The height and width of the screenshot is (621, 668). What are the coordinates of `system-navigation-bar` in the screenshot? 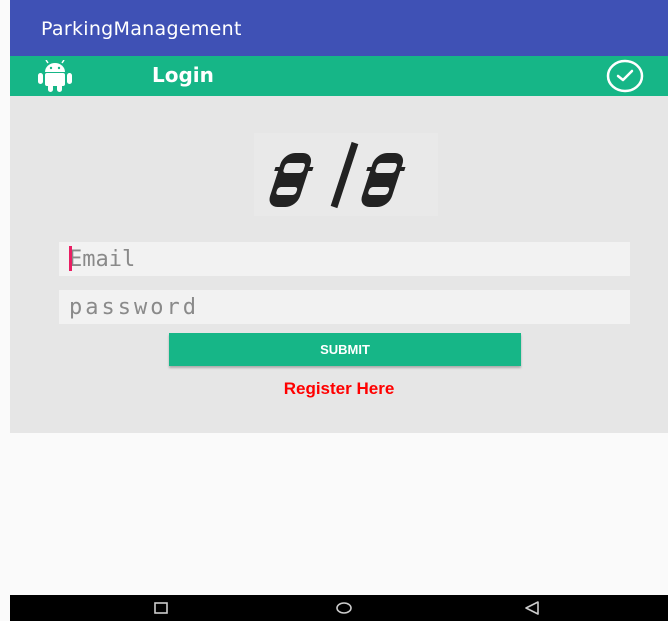 It's located at (339, 608).